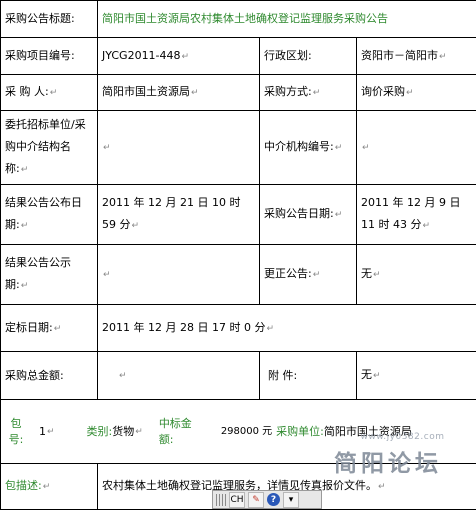 This screenshot has height=510, width=476. I want to click on package-number-value: 1, so click(42, 432).